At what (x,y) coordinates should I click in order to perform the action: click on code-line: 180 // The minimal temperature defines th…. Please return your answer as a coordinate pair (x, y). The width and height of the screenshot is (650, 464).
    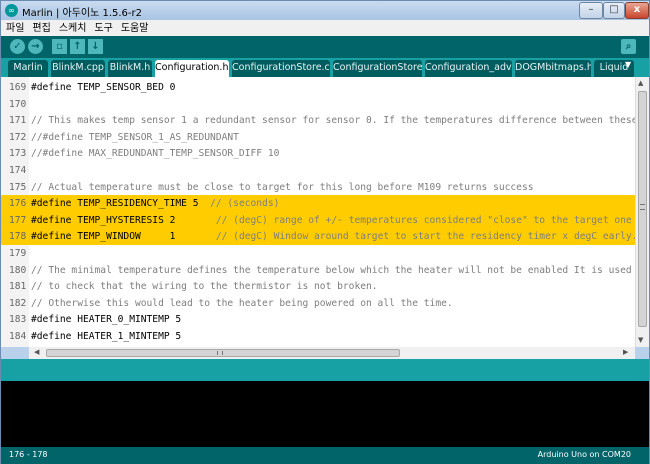
    Looking at the image, I should click on (318, 270).